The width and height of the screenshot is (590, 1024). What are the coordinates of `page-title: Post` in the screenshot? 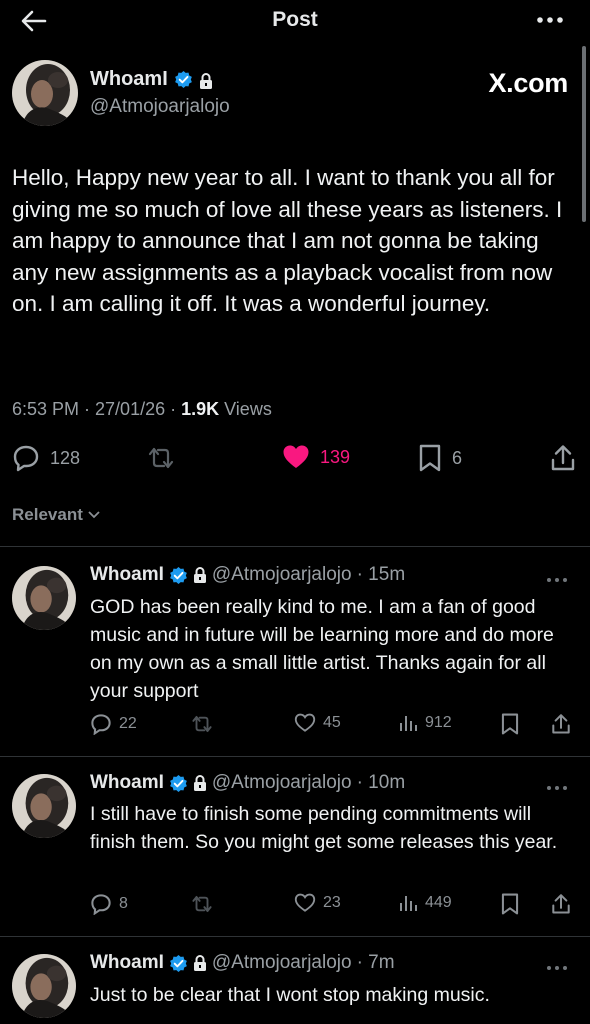 It's located at (295, 19).